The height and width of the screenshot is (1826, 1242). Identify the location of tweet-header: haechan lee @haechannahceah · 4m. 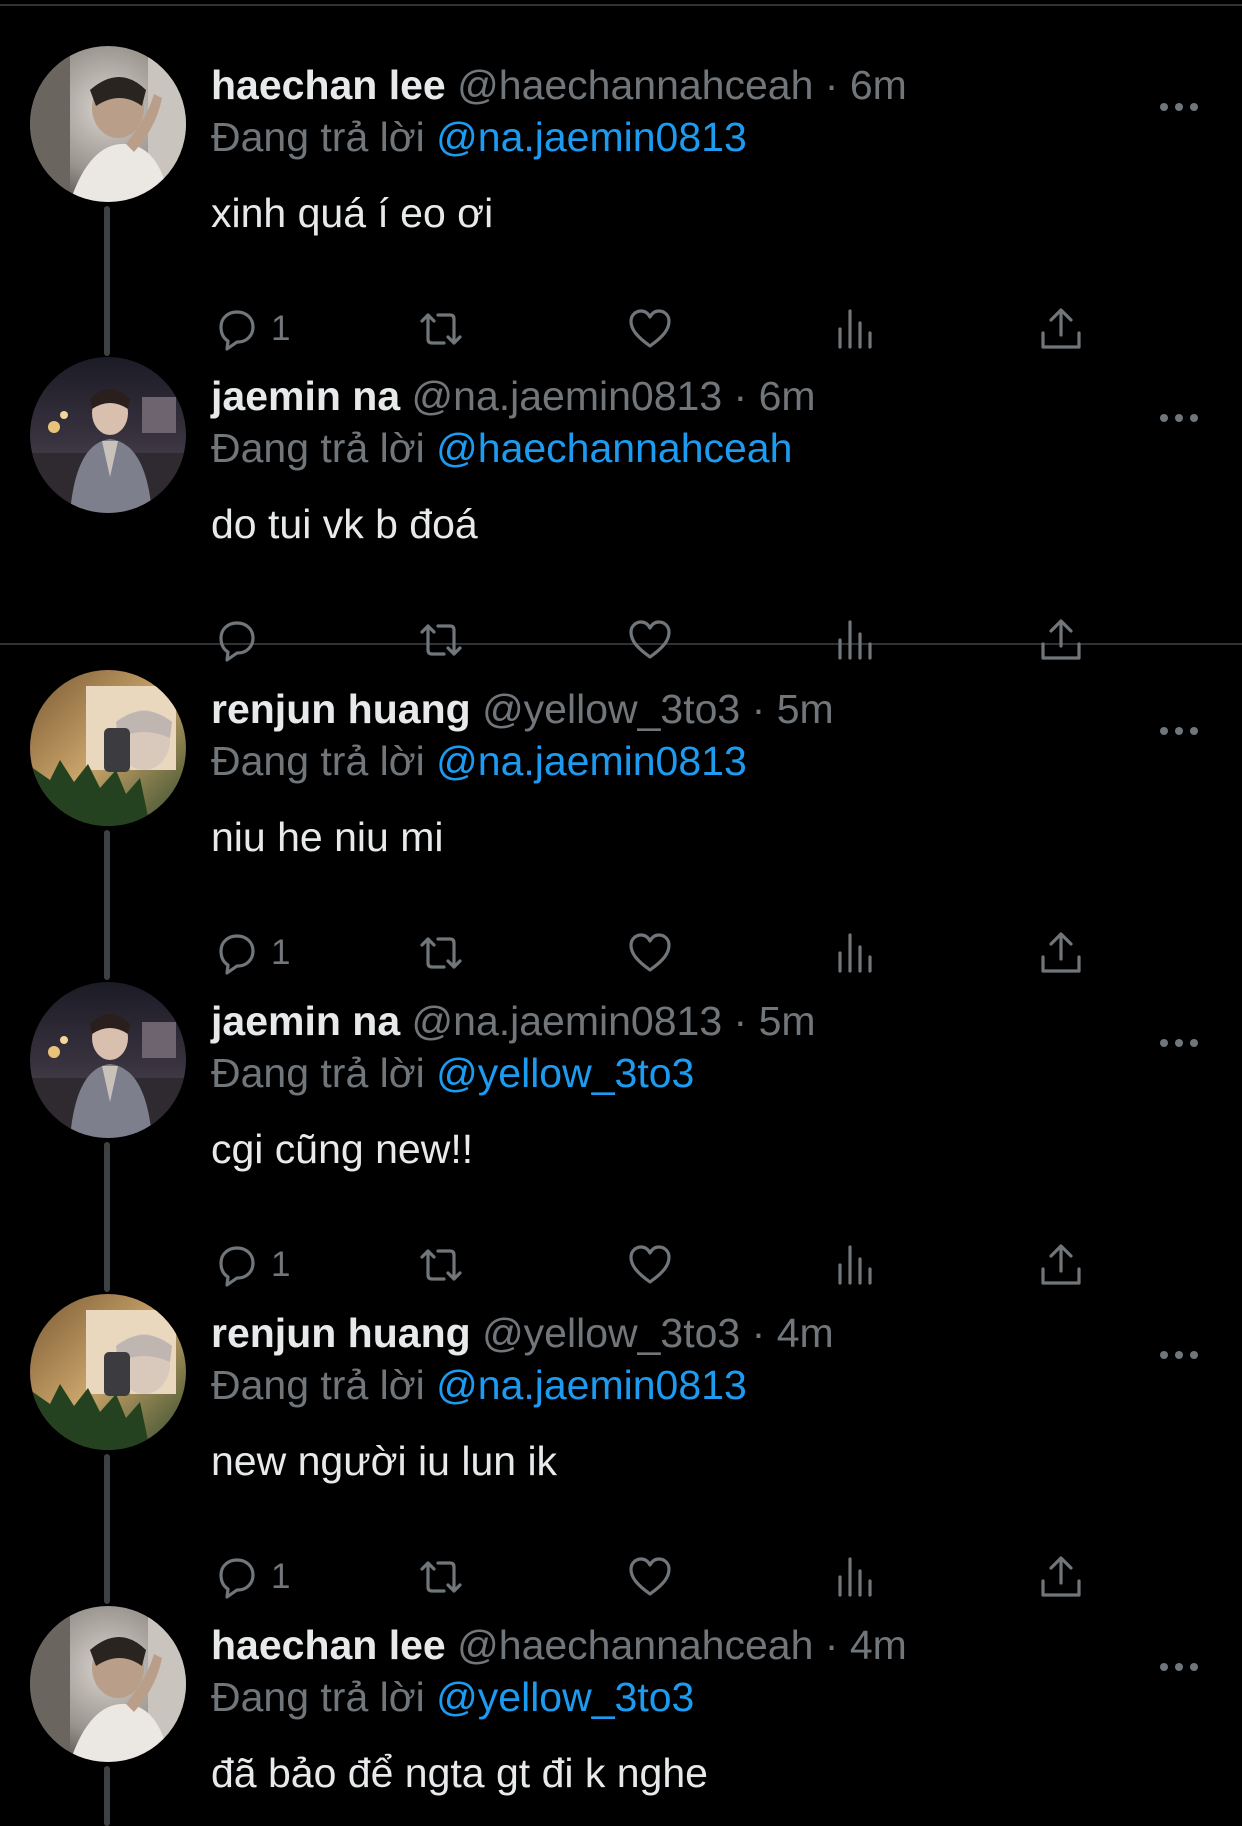
(559, 1645).